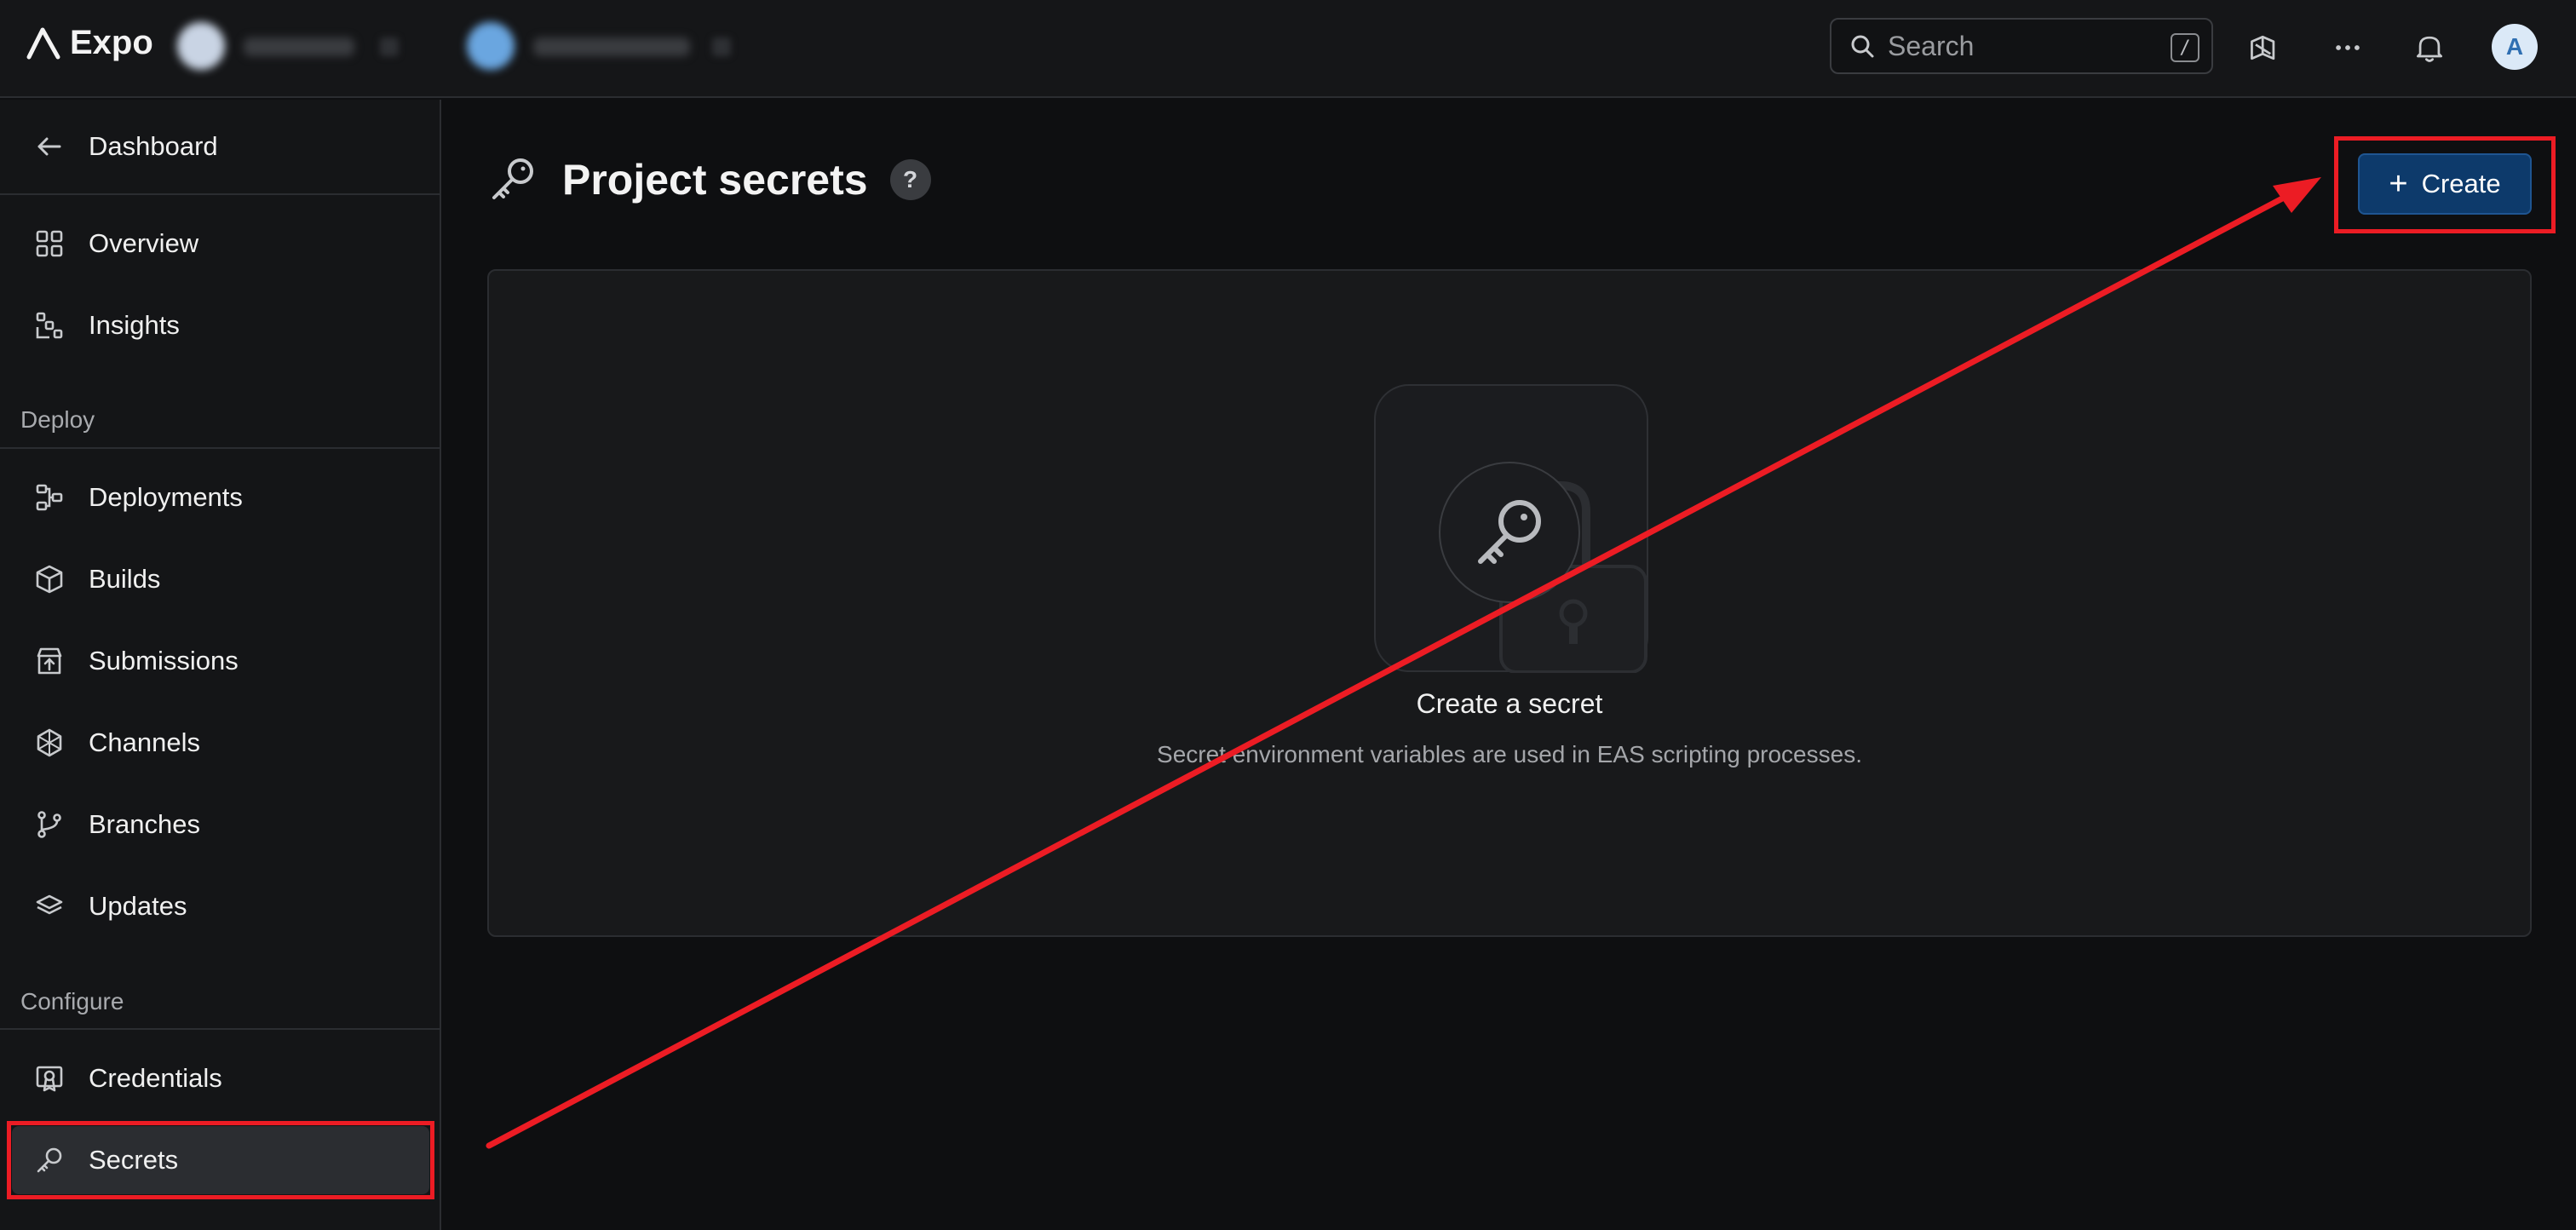  I want to click on user-avatar: A, so click(2515, 47).